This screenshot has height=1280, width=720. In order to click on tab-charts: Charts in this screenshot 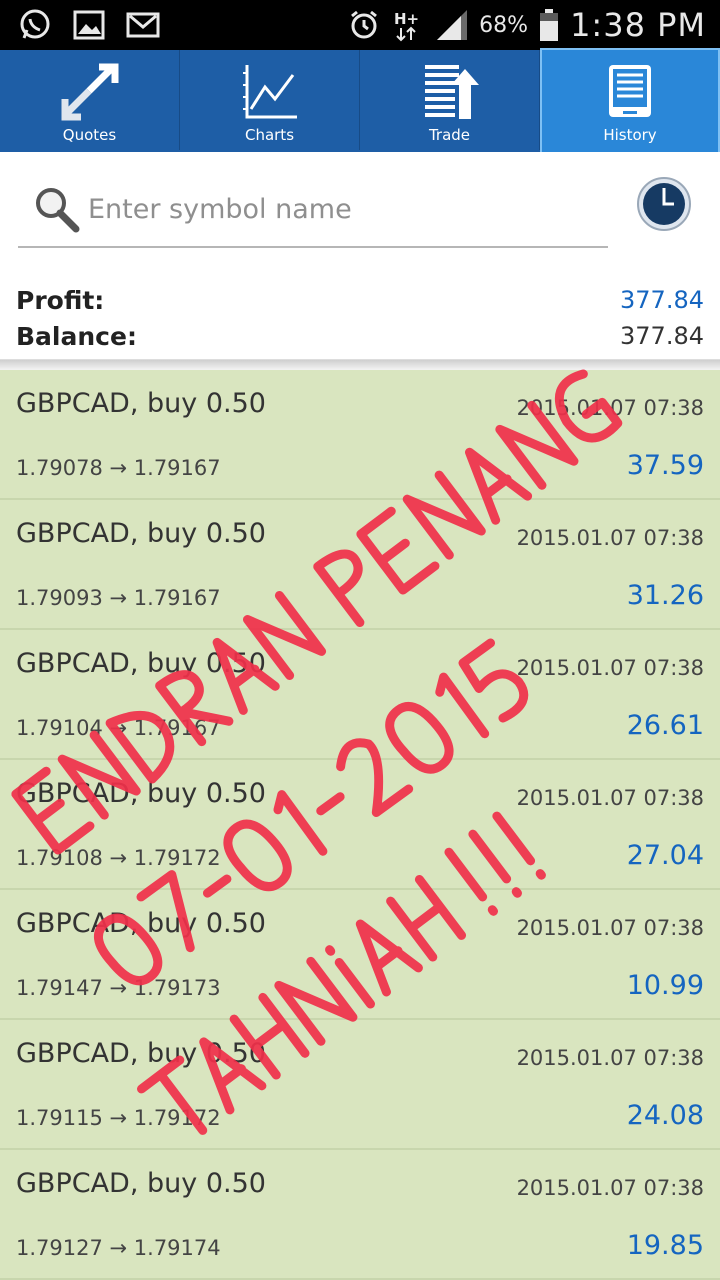, I will do `click(270, 100)`.